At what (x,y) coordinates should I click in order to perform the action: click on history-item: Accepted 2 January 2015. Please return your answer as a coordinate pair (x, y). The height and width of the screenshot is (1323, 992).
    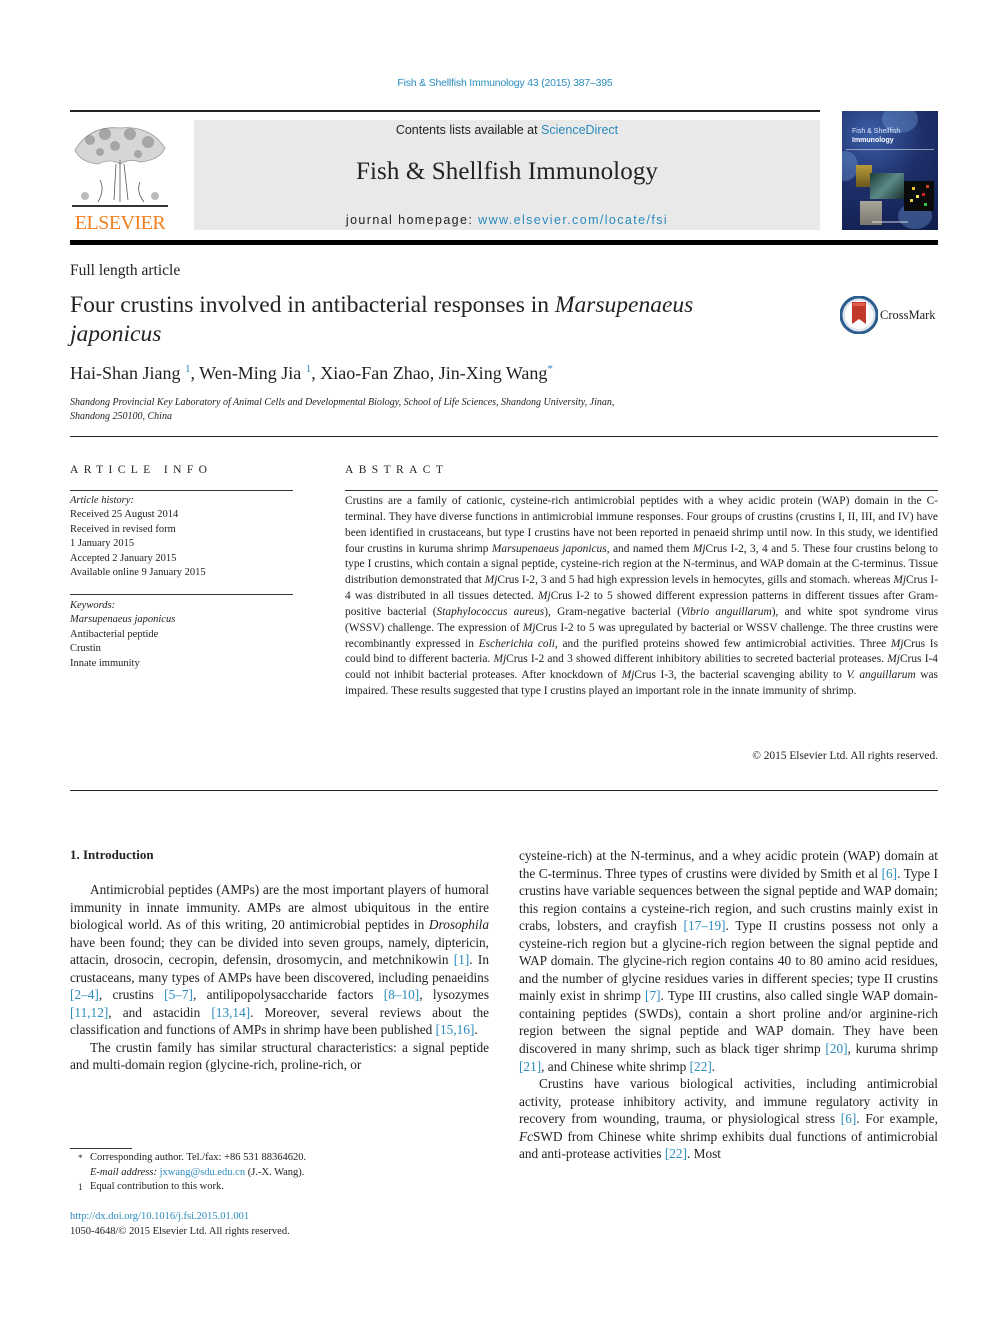
    Looking at the image, I should click on (123, 558).